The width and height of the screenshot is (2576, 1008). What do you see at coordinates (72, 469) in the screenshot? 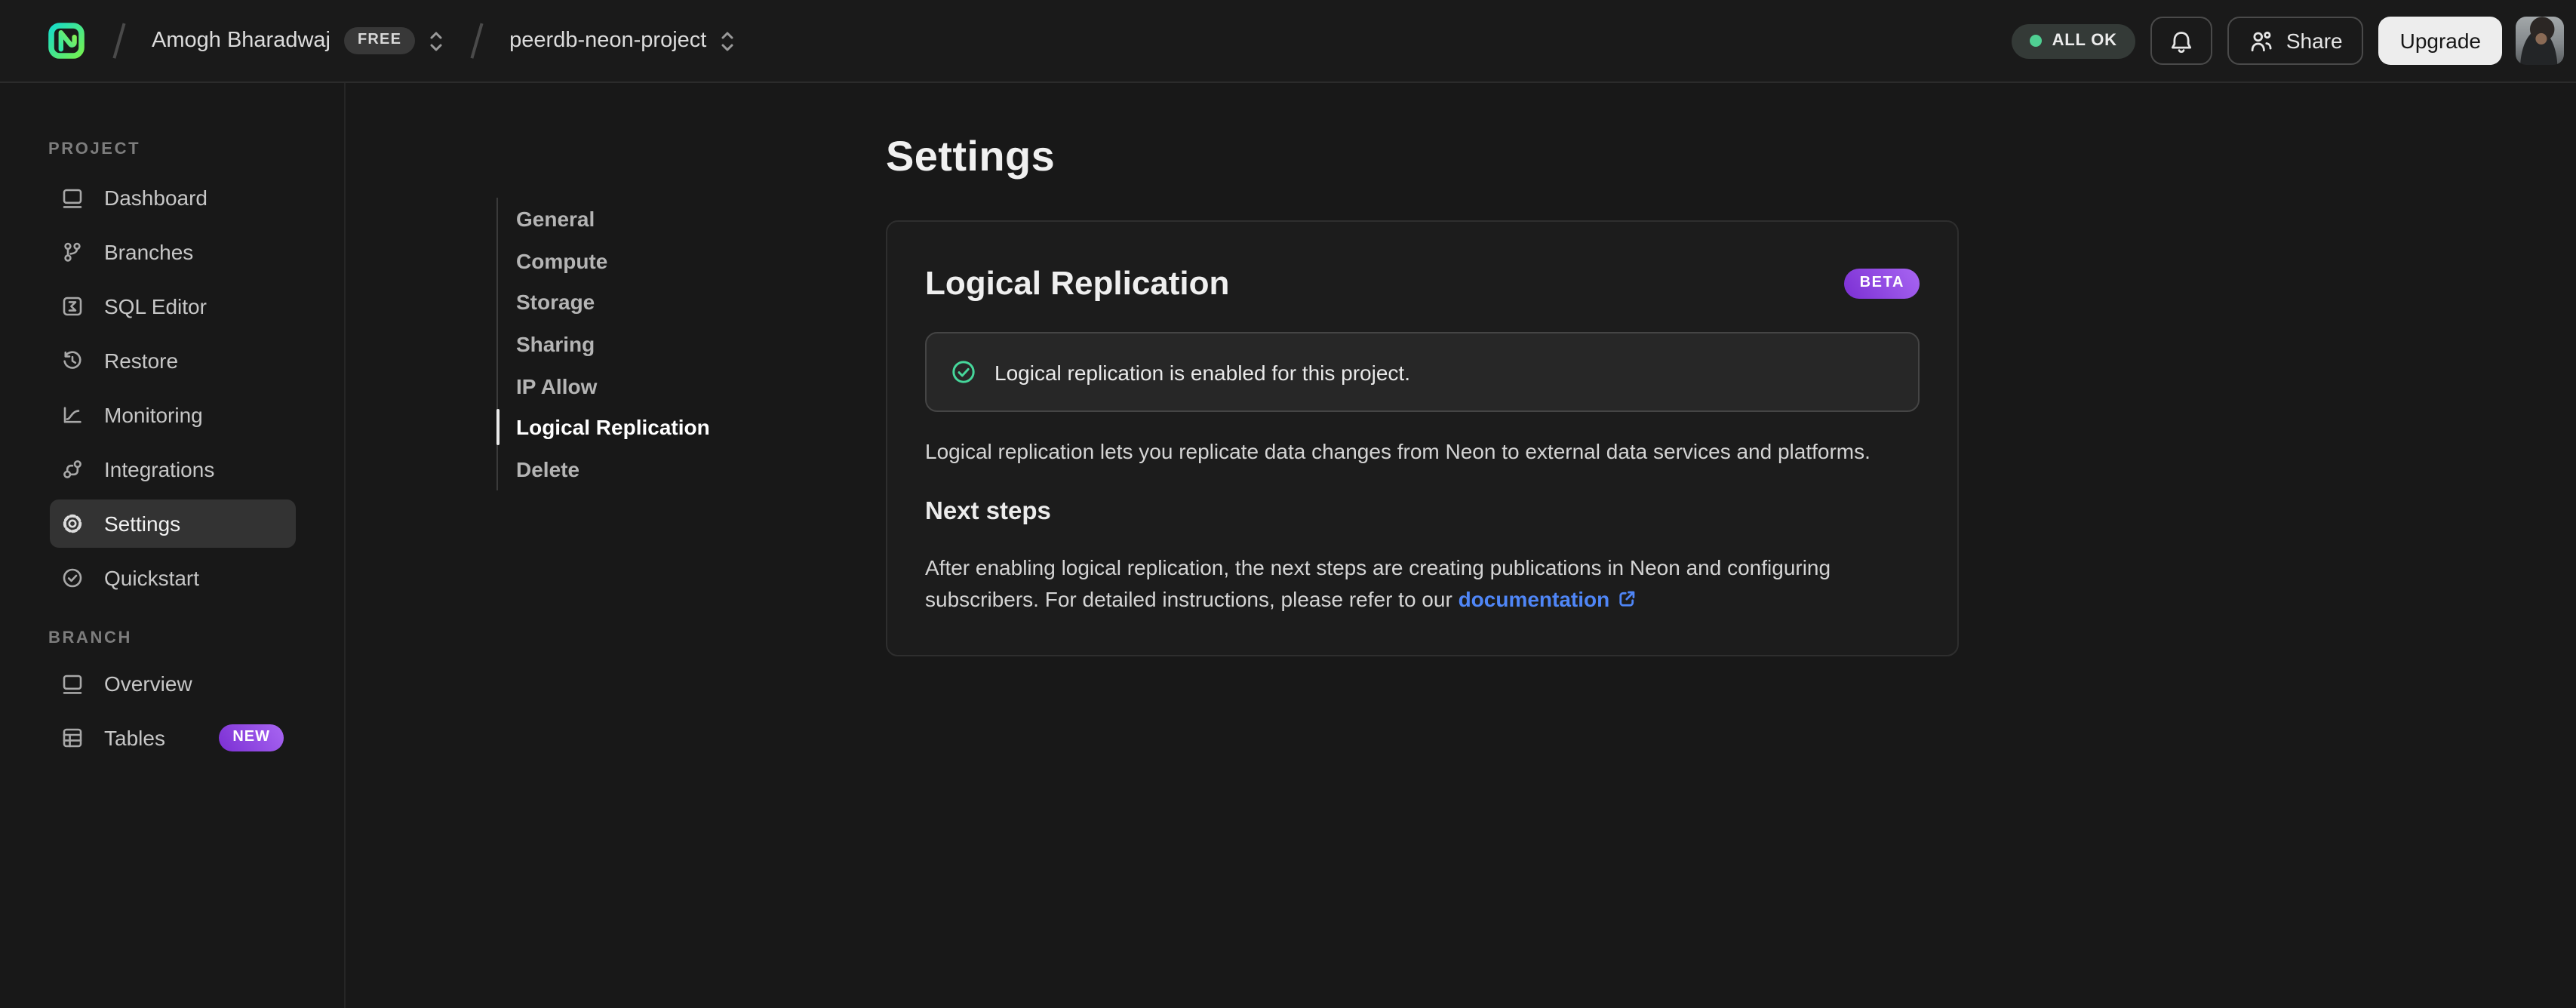
I see `integrations-icon` at bounding box center [72, 469].